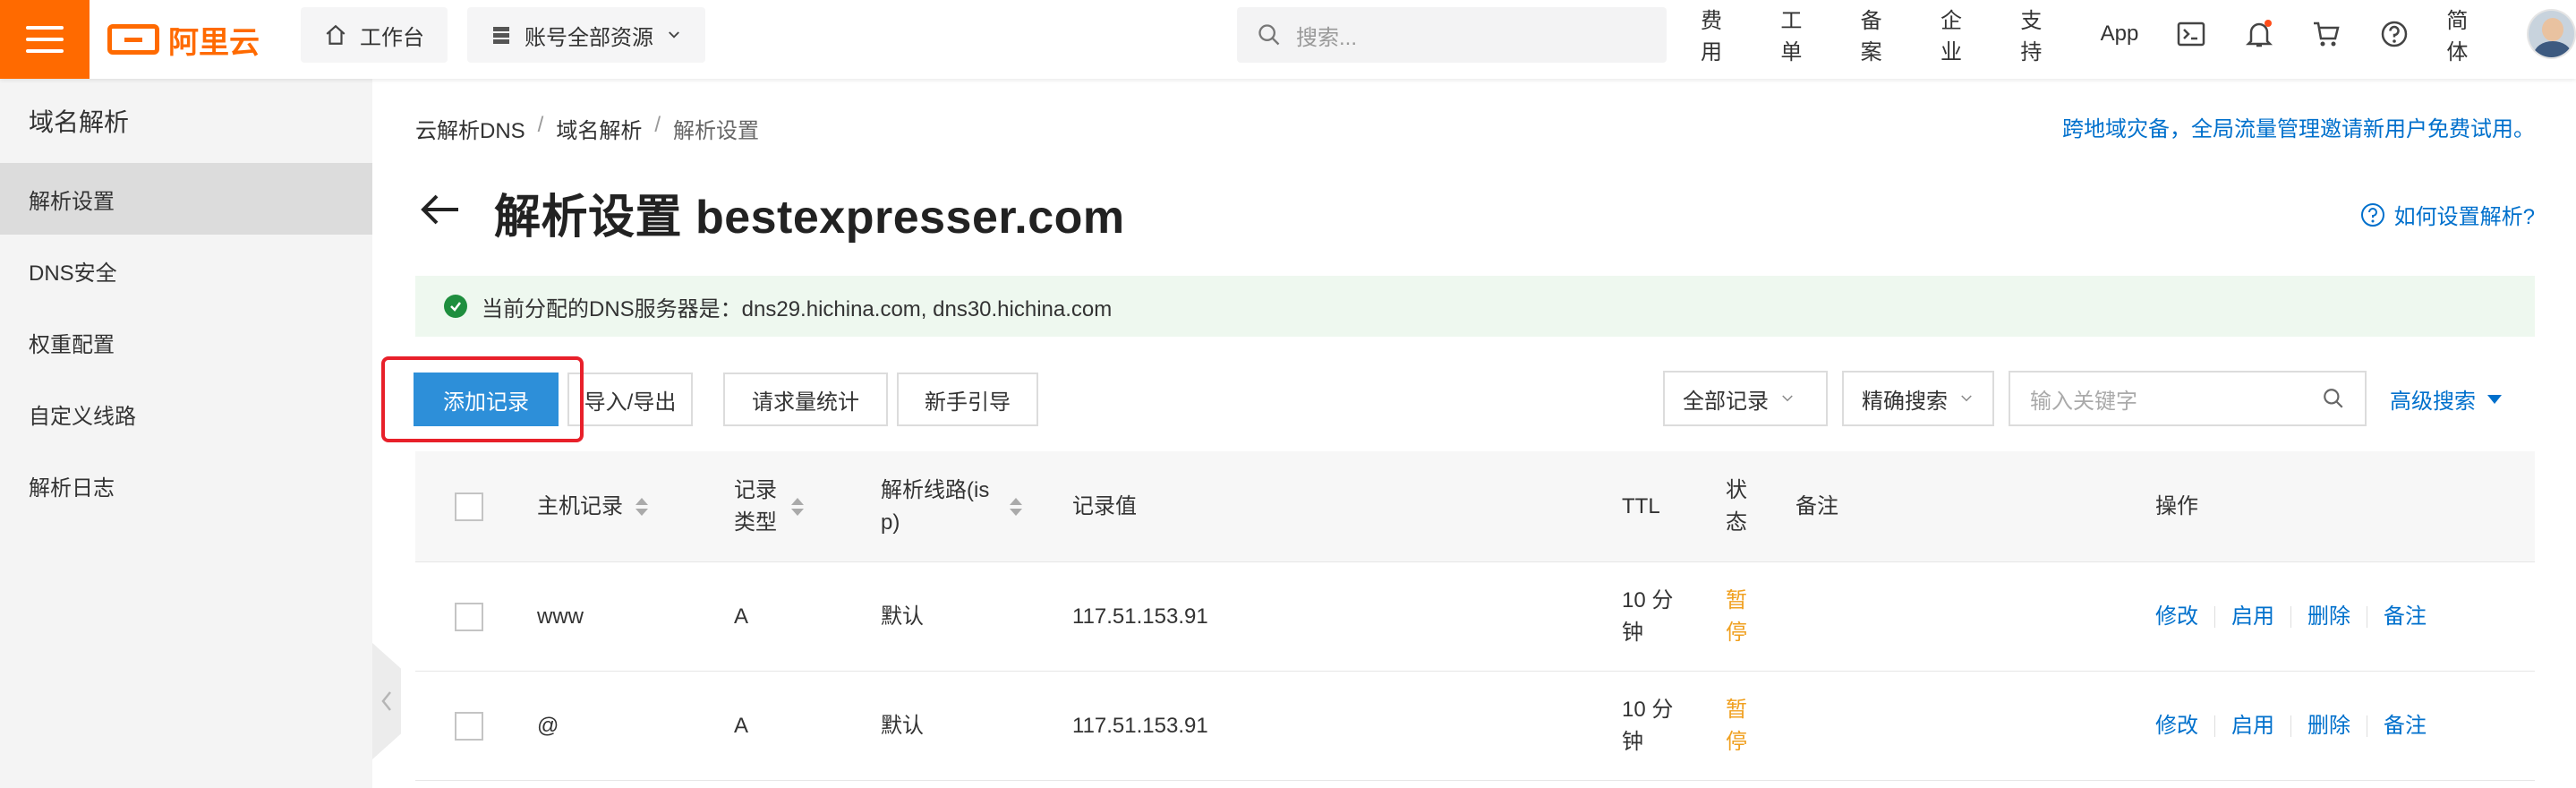 The width and height of the screenshot is (2576, 788). What do you see at coordinates (809, 218) in the screenshot?
I see `page-title: 解析设置 bestexpresser.com` at bounding box center [809, 218].